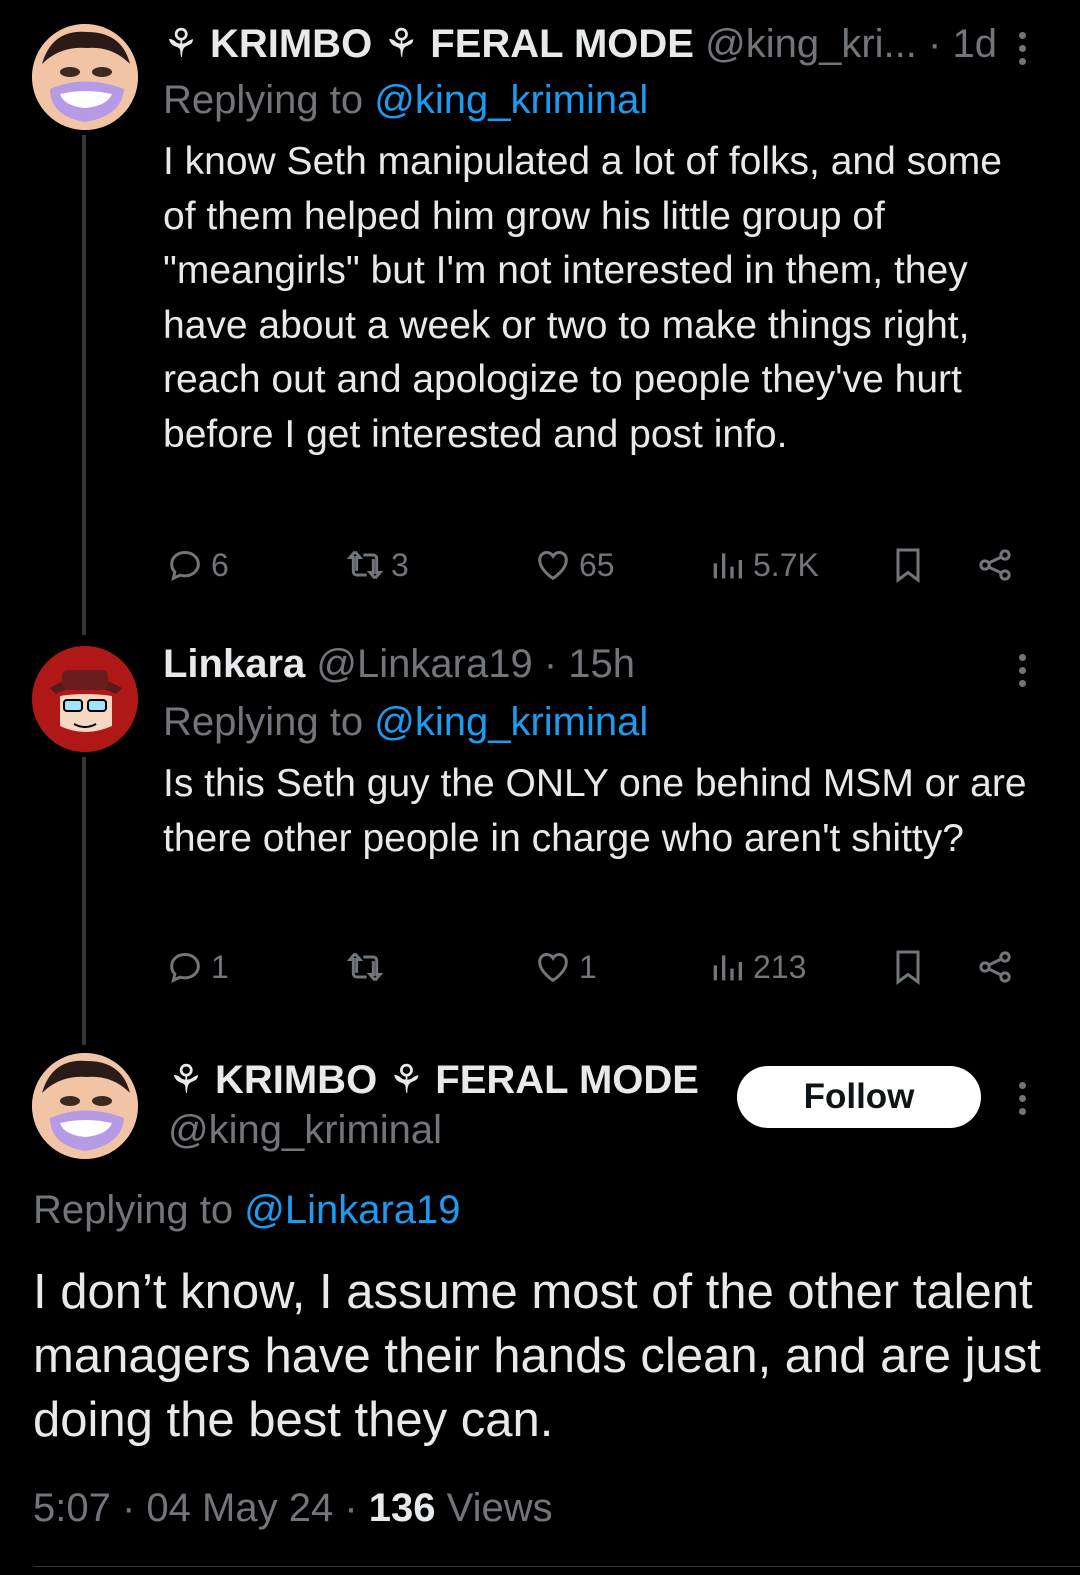 Image resolution: width=1080 pixels, height=1575 pixels. I want to click on retweet-button, so click(368, 967).